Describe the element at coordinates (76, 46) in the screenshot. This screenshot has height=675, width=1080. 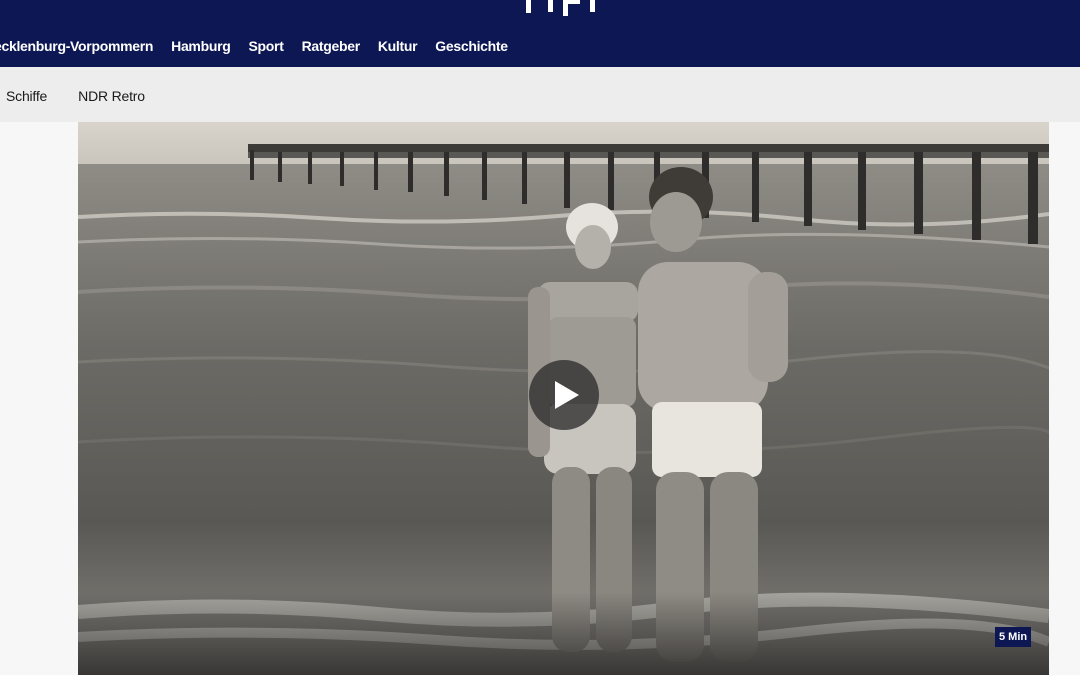
I see `nav-item-mecklenburg-vorpommern: ecklenburg-Vorpommern` at that location.